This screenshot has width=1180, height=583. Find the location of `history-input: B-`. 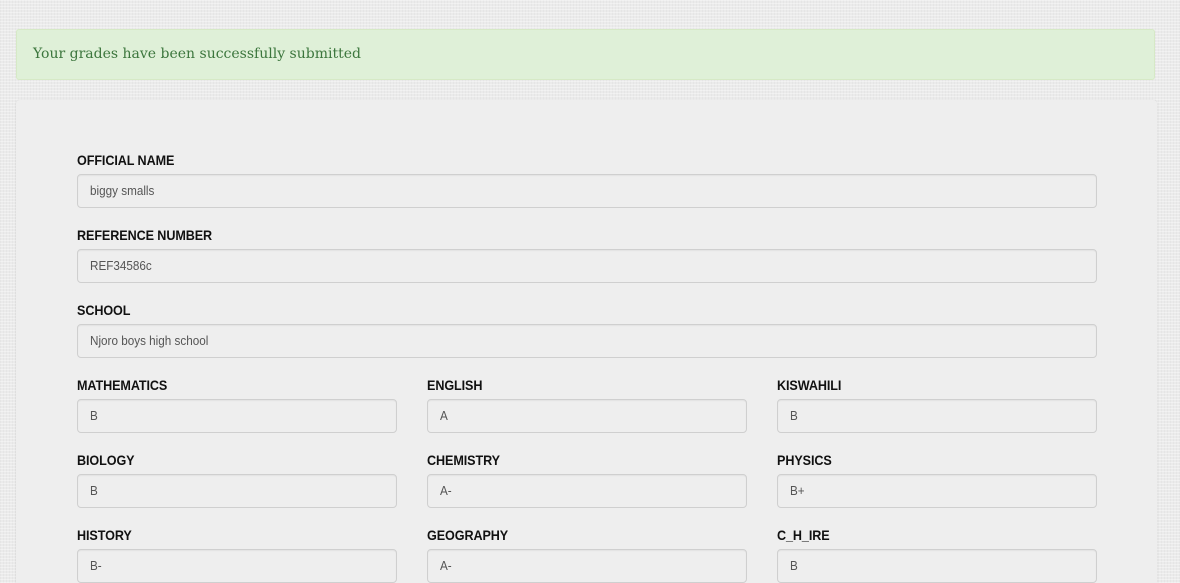

history-input: B- is located at coordinates (237, 566).